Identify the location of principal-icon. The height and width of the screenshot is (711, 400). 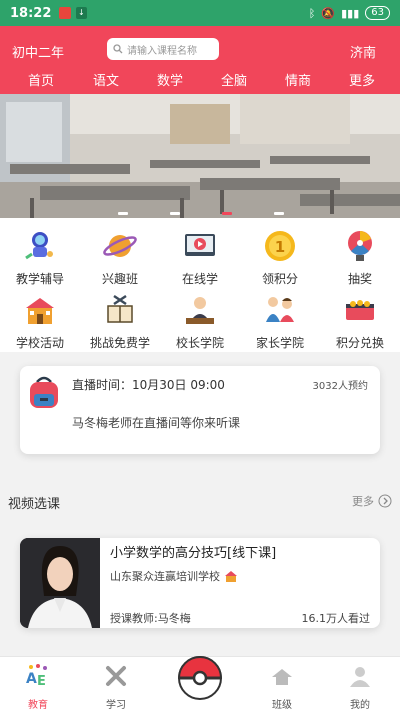
(200, 310).